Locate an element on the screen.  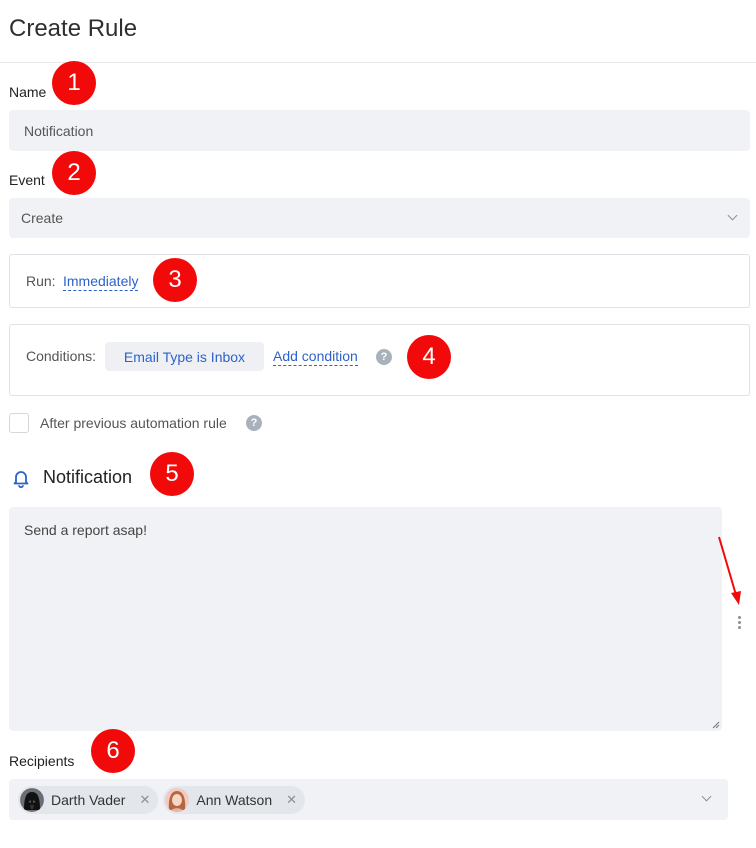
arrow-annotation-icon is located at coordinates (729, 570).